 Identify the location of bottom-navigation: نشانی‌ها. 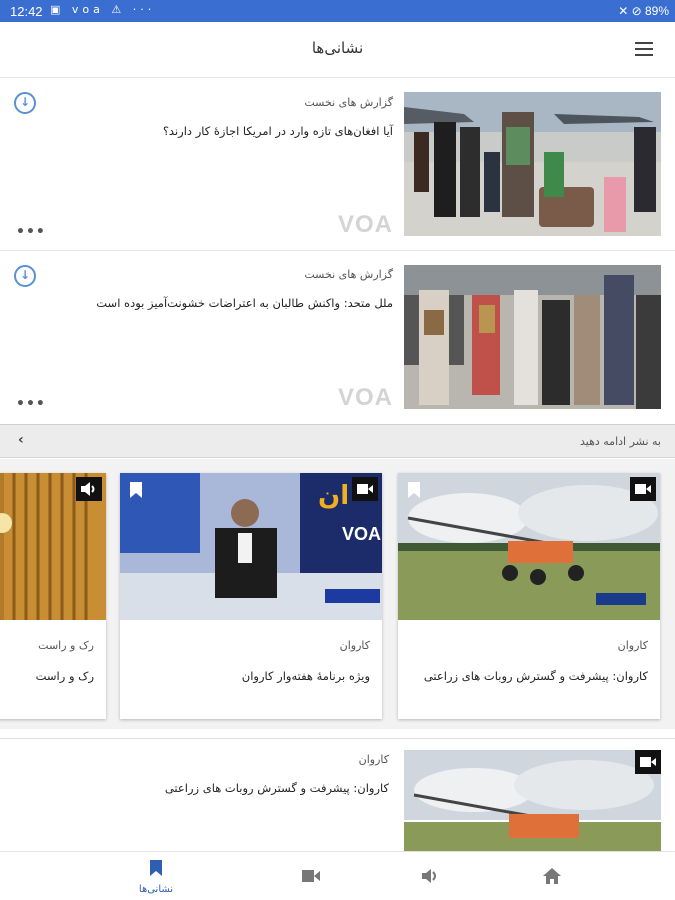
(337, 875).